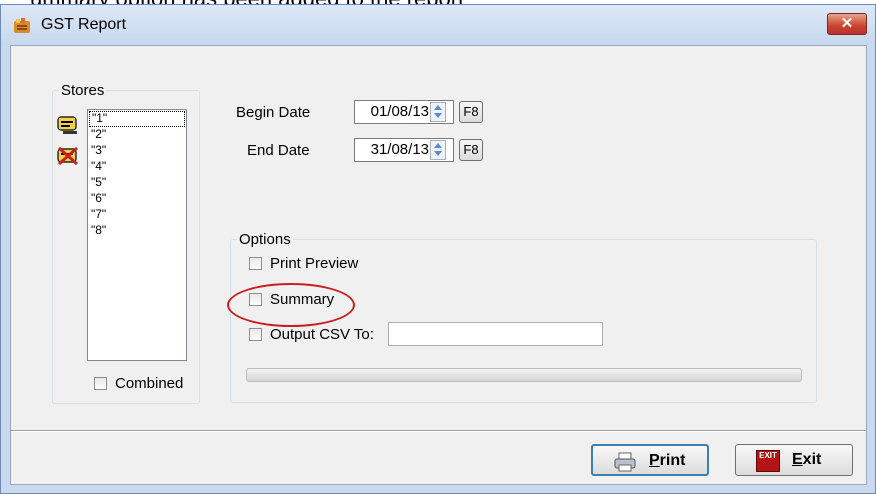 This screenshot has height=494, width=876. I want to click on button-separator, so click(438, 431).